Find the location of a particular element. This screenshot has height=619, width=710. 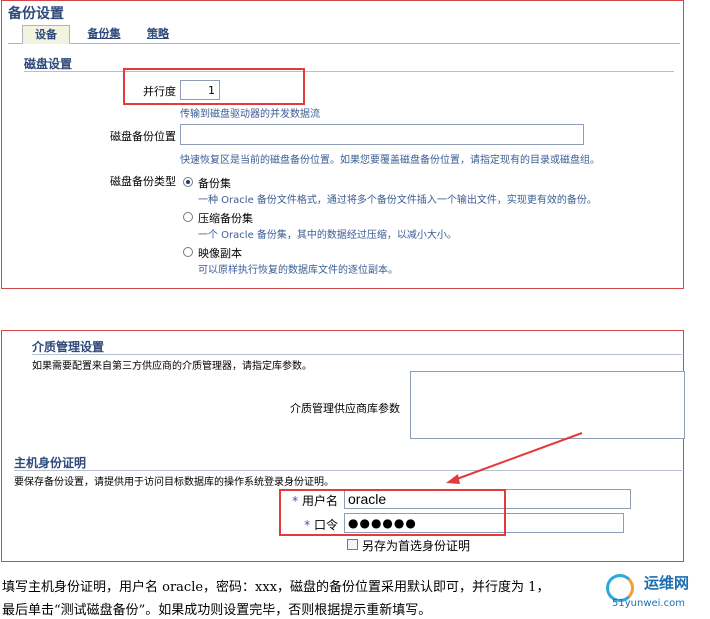

annotation-arrow-line is located at coordinates (518, 456).